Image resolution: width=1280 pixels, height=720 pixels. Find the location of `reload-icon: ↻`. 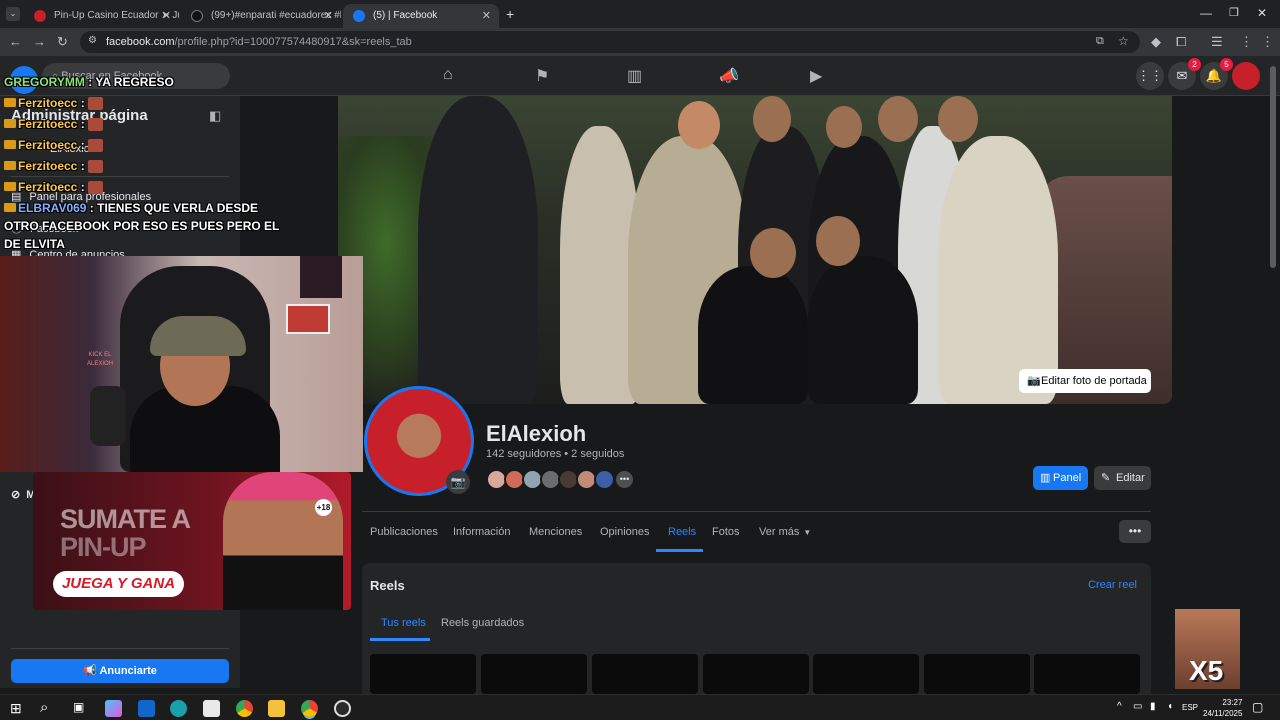

reload-icon: ↻ is located at coordinates (62, 42).